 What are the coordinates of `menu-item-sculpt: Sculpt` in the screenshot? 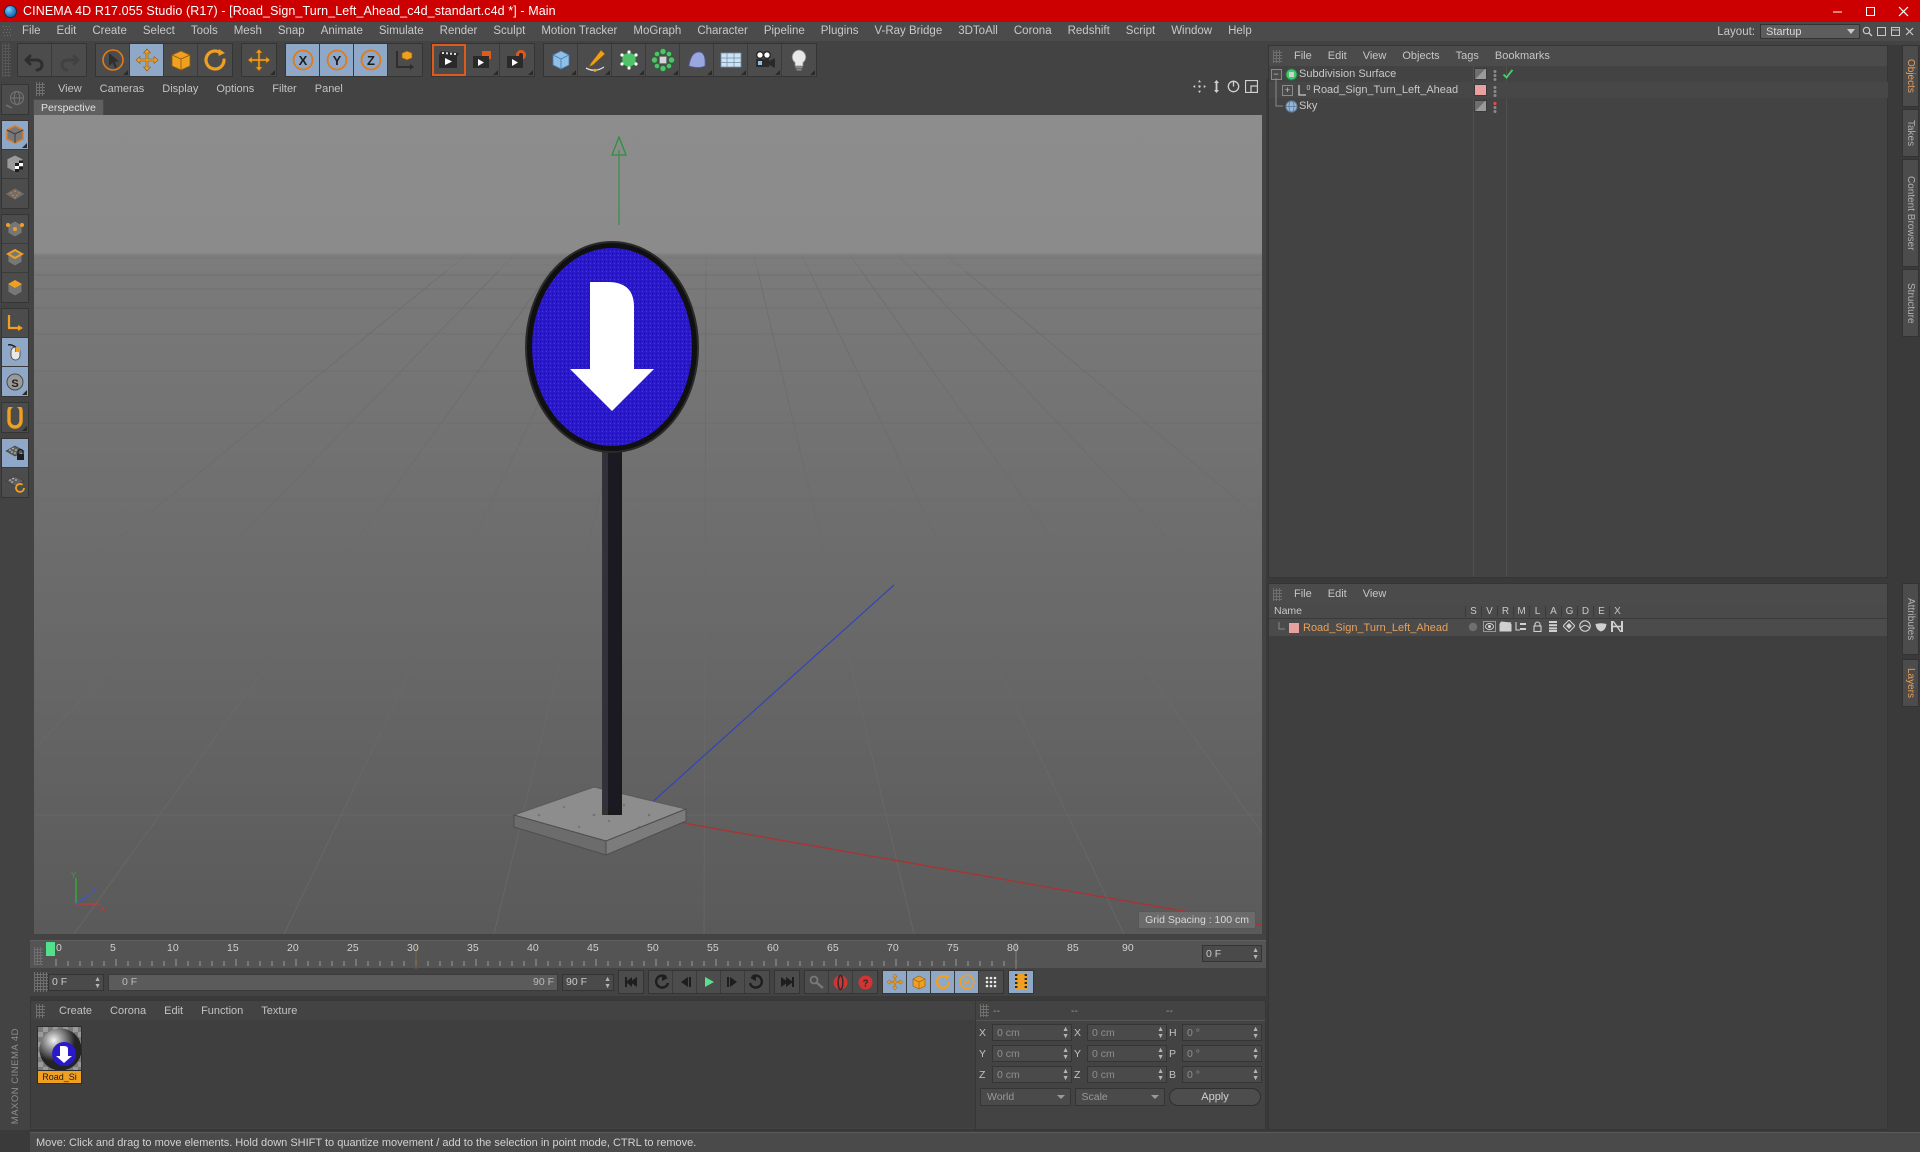 It's located at (509, 31).